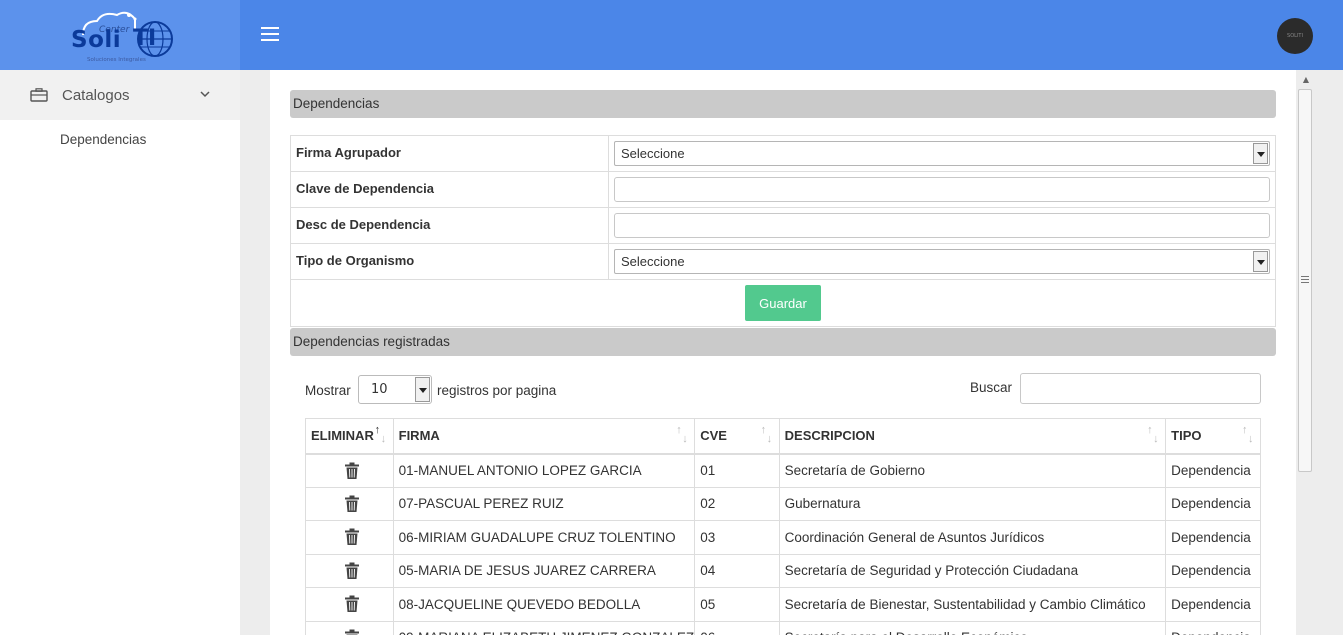 This screenshot has width=1343, height=635. I want to click on column-header-eliminar: ELIMINAR ↑ ↓, so click(349, 436).